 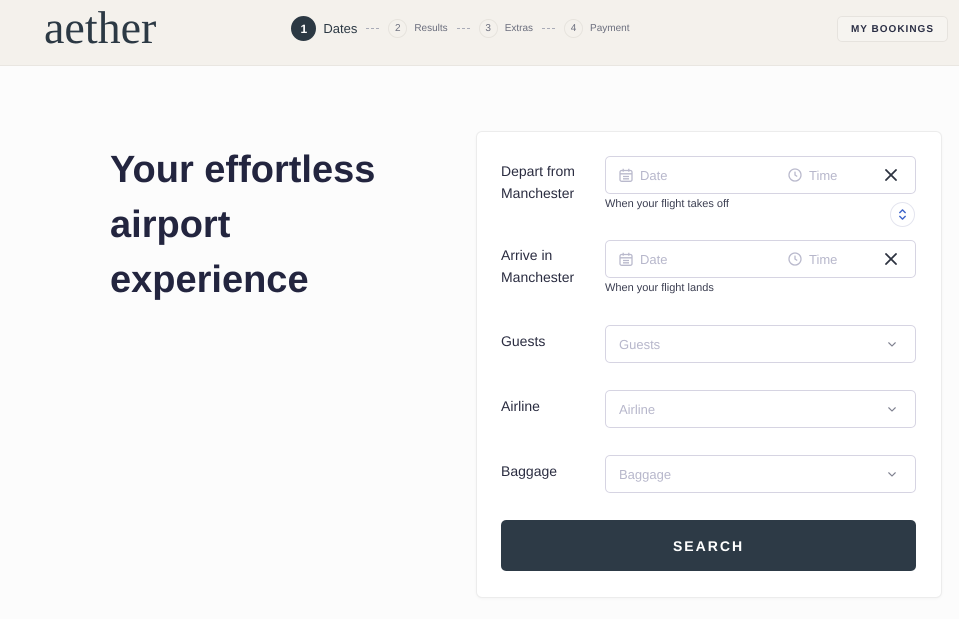 What do you see at coordinates (243, 225) in the screenshot?
I see `hero-heading: Your effortless airport experience` at bounding box center [243, 225].